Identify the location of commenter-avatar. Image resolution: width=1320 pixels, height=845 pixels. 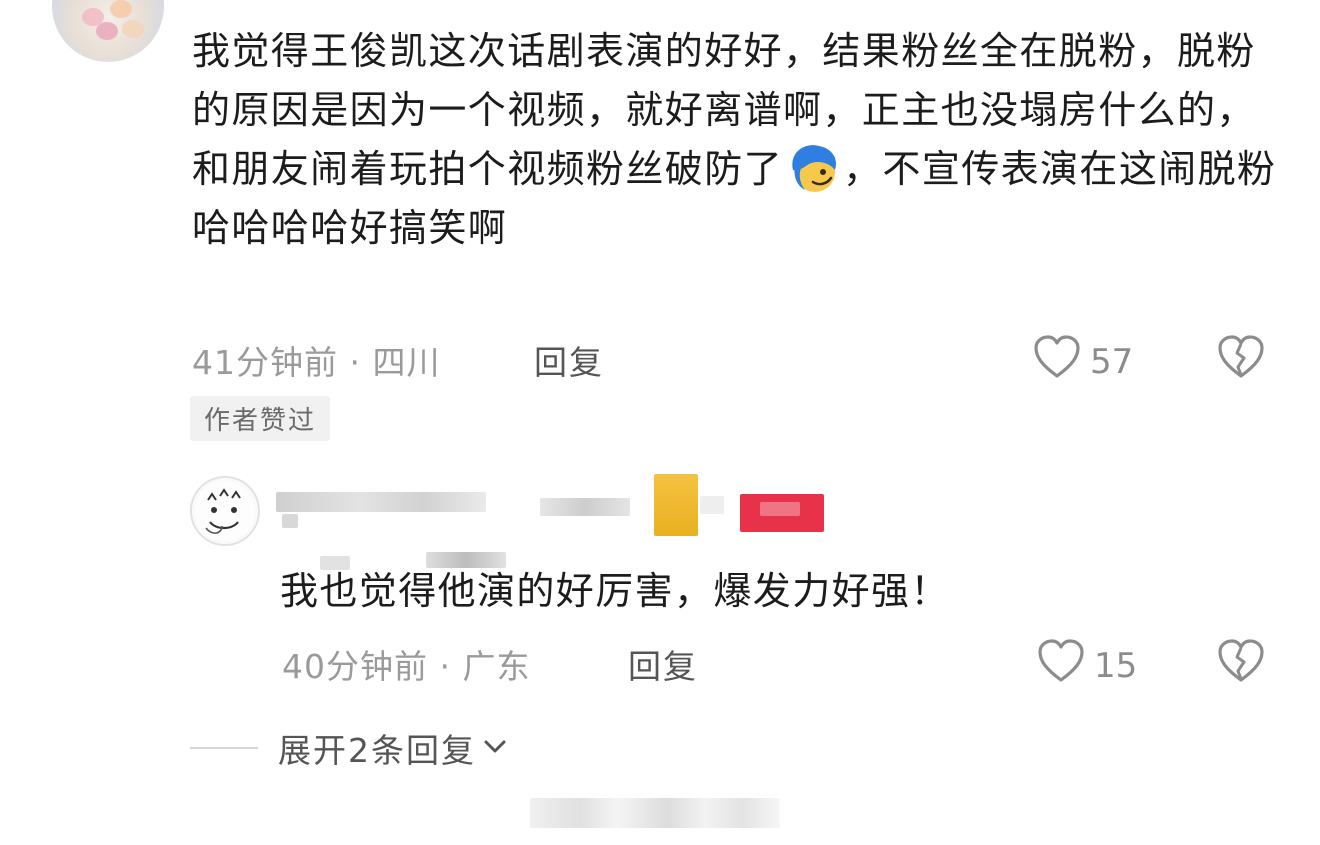
(108, 31).